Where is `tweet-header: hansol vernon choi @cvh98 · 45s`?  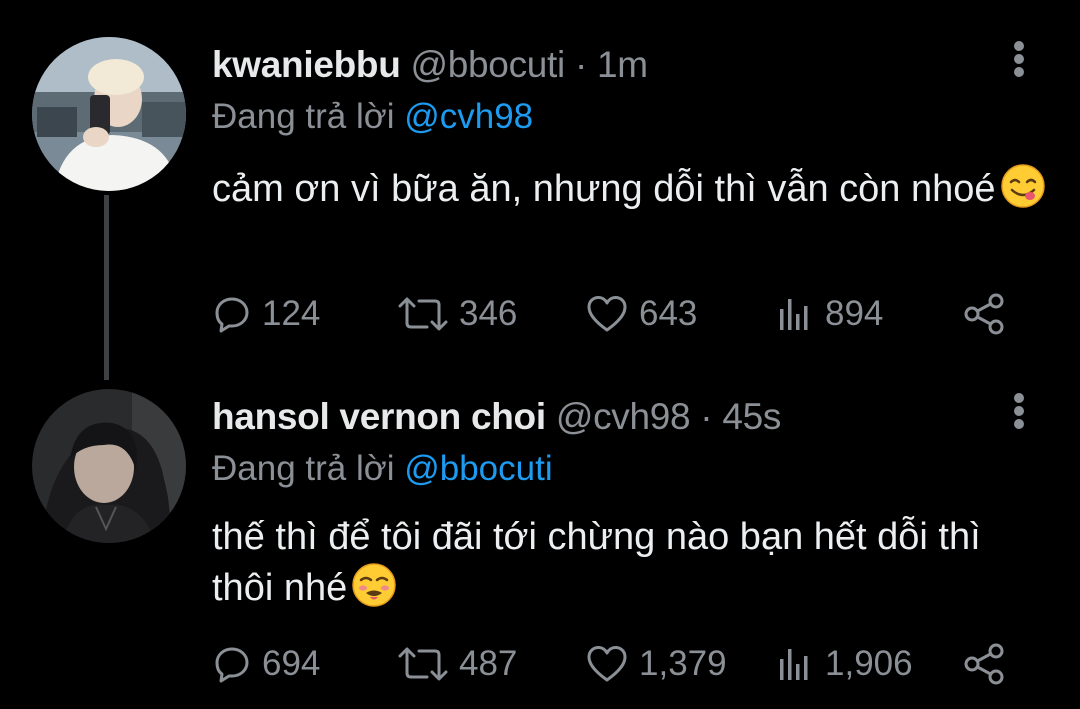 tweet-header: hansol vernon choi @cvh98 · 45s is located at coordinates (496, 417).